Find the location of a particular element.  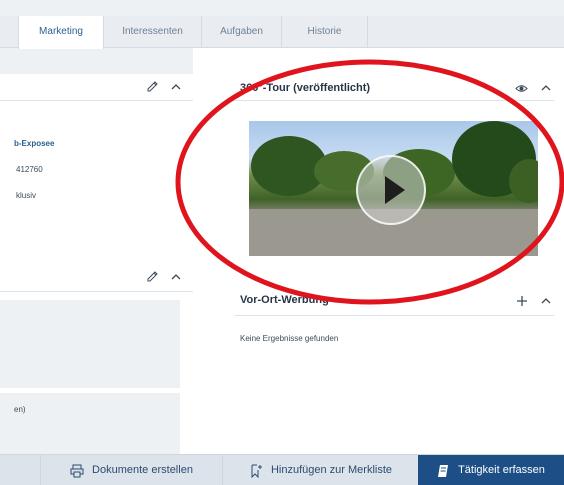

tab-historie: Historie is located at coordinates (325, 32).